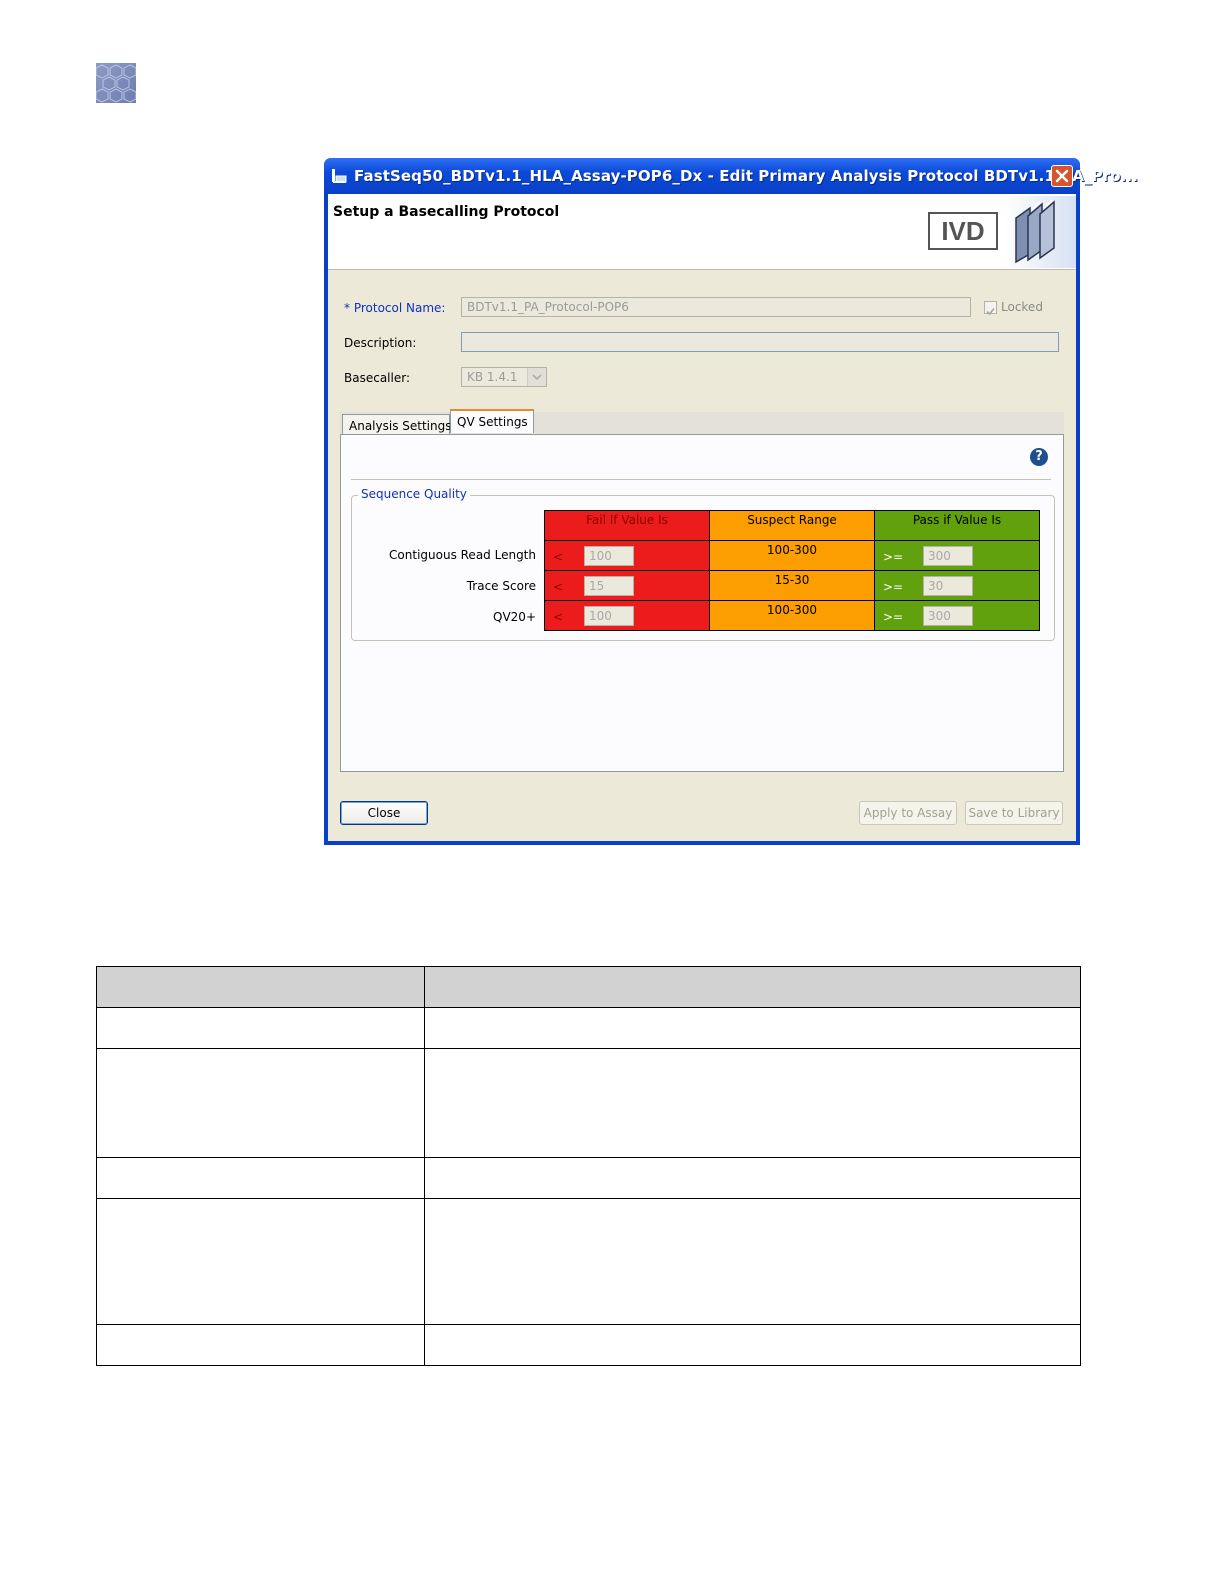 The width and height of the screenshot is (1224, 1584). Describe the element at coordinates (702, 232) in the screenshot. I see `dialog-header: Setup a Basecalling Protocol IVD` at that location.